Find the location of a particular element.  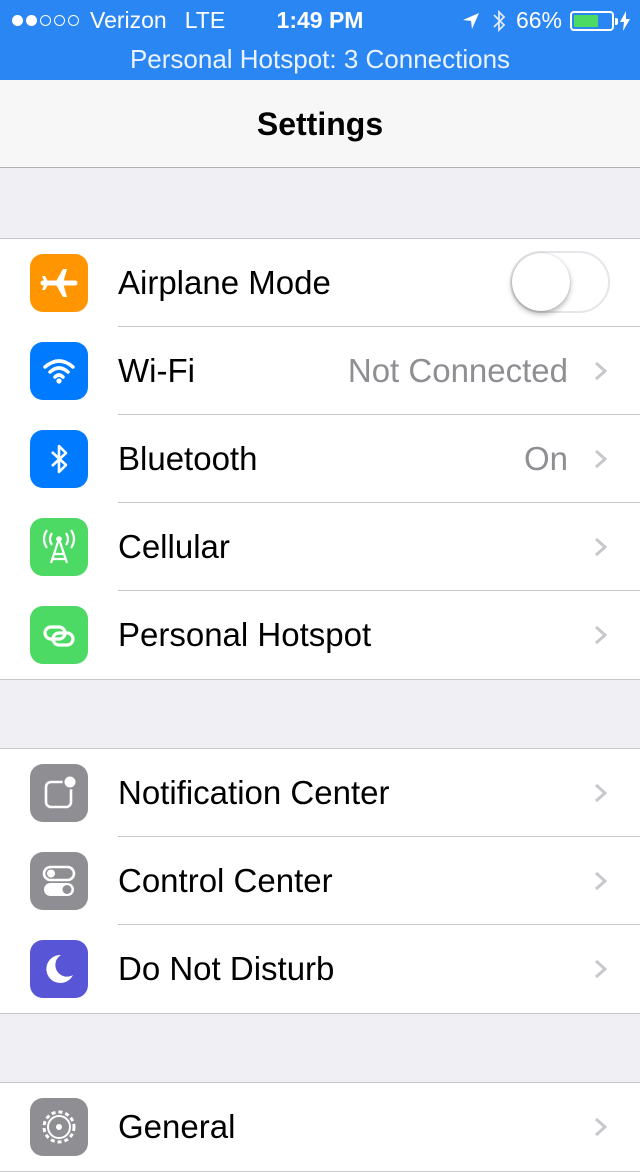

control-center-icon is located at coordinates (59, 881).